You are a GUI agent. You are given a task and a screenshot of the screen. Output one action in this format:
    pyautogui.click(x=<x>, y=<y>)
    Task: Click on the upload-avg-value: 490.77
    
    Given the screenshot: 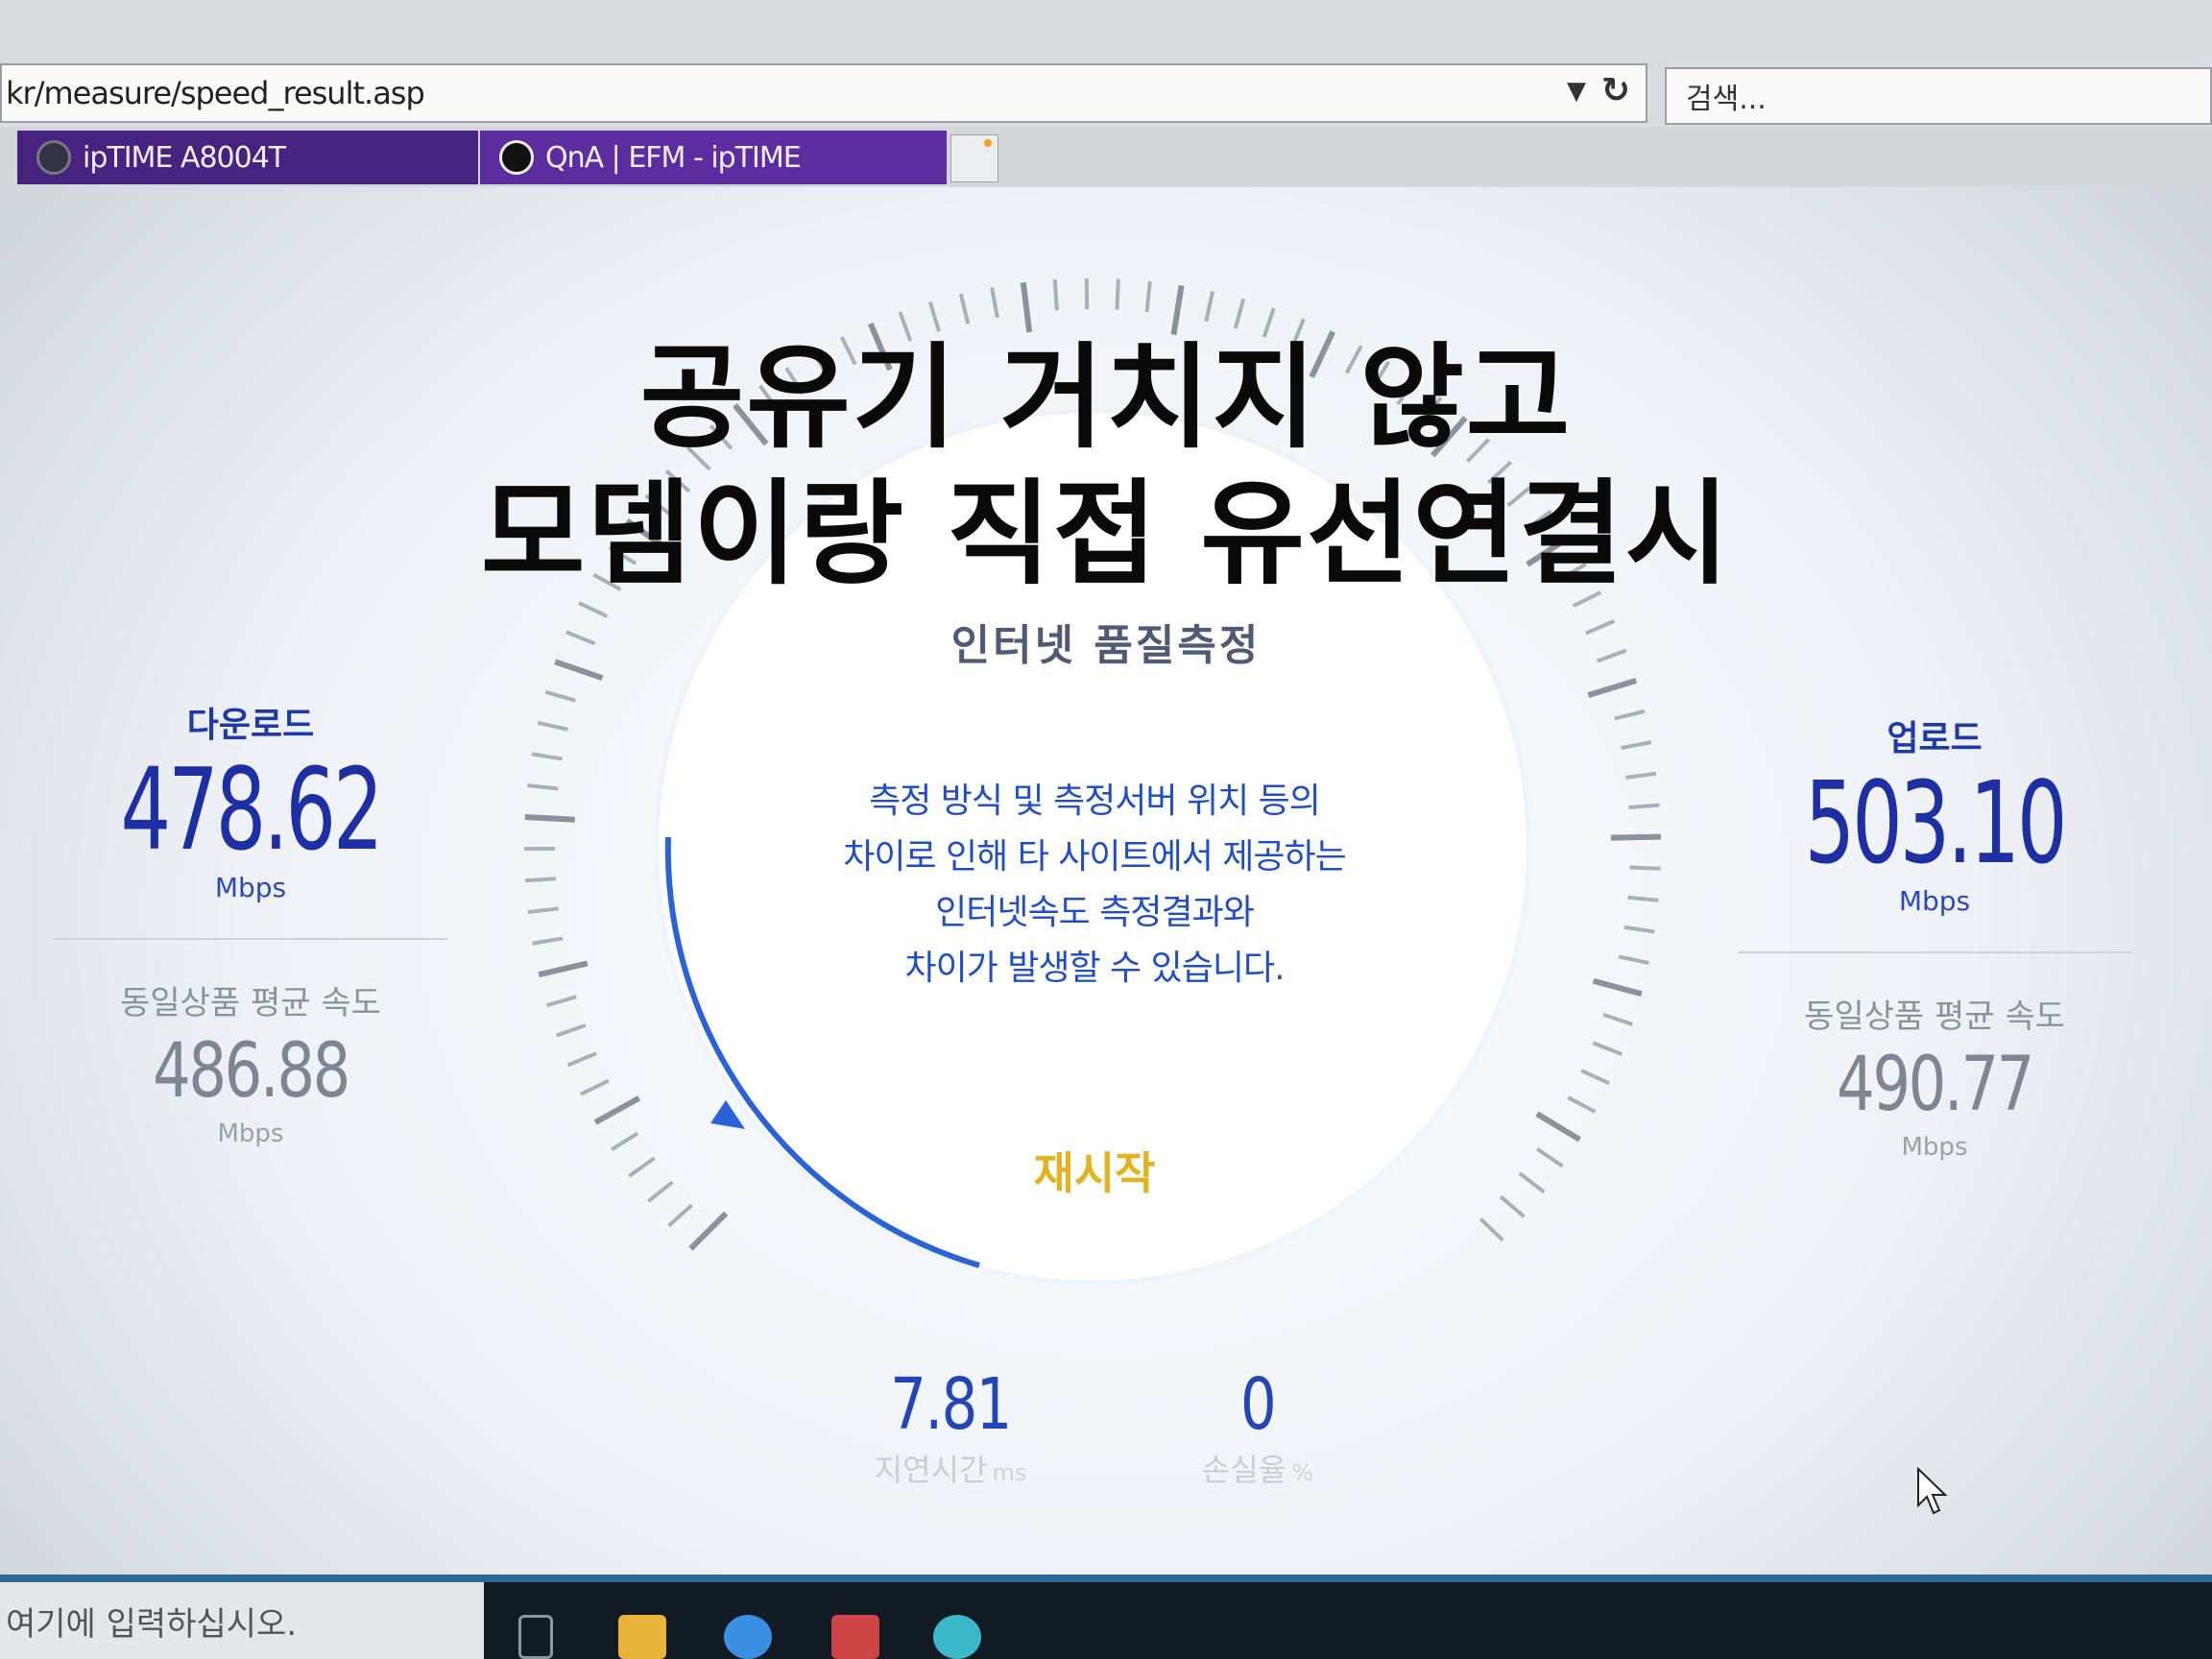 What is the action you would take?
    pyautogui.click(x=1936, y=1085)
    